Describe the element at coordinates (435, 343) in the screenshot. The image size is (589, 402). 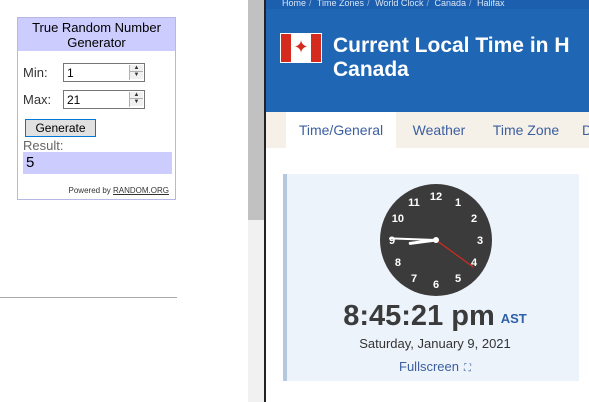
I see `current-date: Saturday, January 9, 2021` at that location.